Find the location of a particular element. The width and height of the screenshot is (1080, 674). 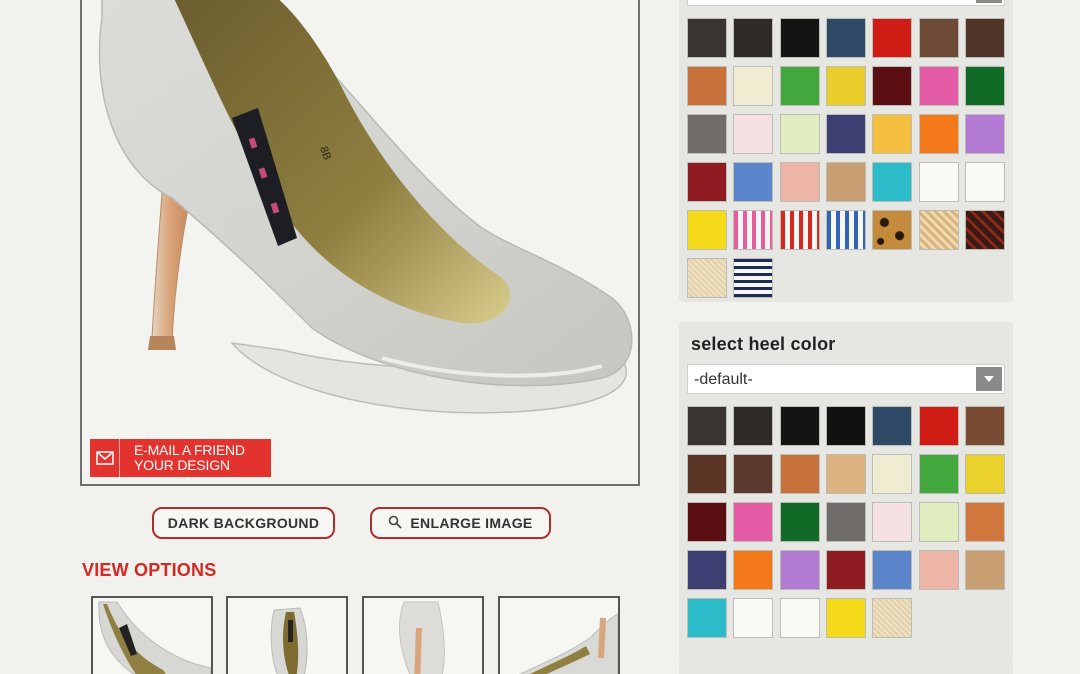

view-thumbnail-side is located at coordinates (152, 635).